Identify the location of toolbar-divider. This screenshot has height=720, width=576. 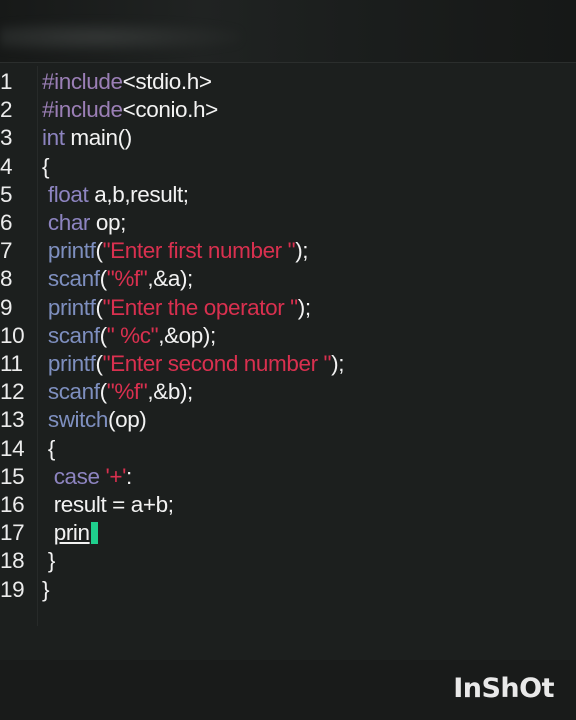
(288, 62).